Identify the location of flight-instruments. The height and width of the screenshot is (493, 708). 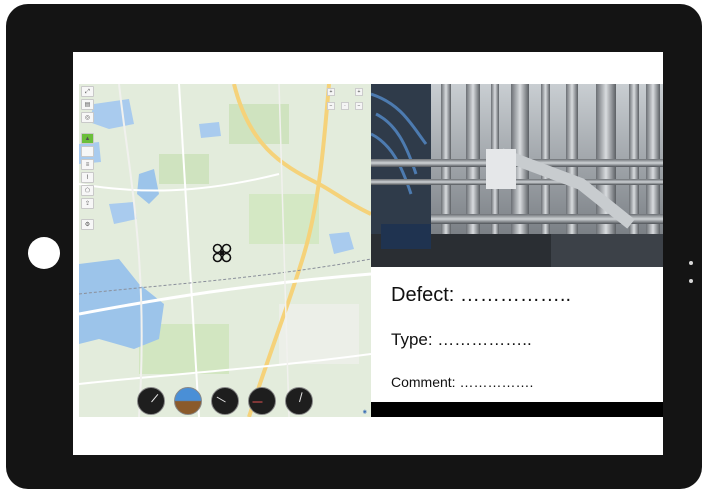
(225, 401).